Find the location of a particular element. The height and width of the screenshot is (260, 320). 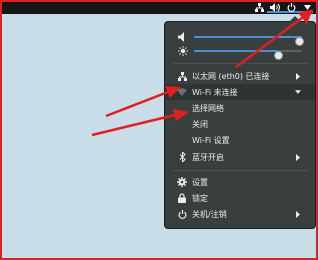

annotation-arrow-tray is located at coordinates (274, 39).